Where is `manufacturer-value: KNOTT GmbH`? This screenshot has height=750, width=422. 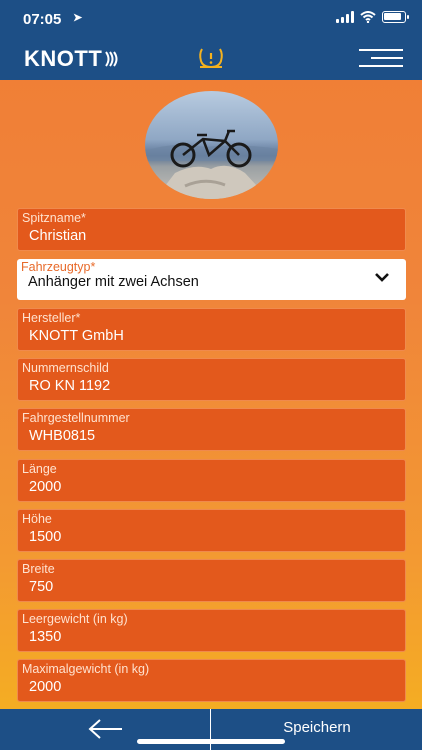 manufacturer-value: KNOTT GmbH is located at coordinates (76, 336).